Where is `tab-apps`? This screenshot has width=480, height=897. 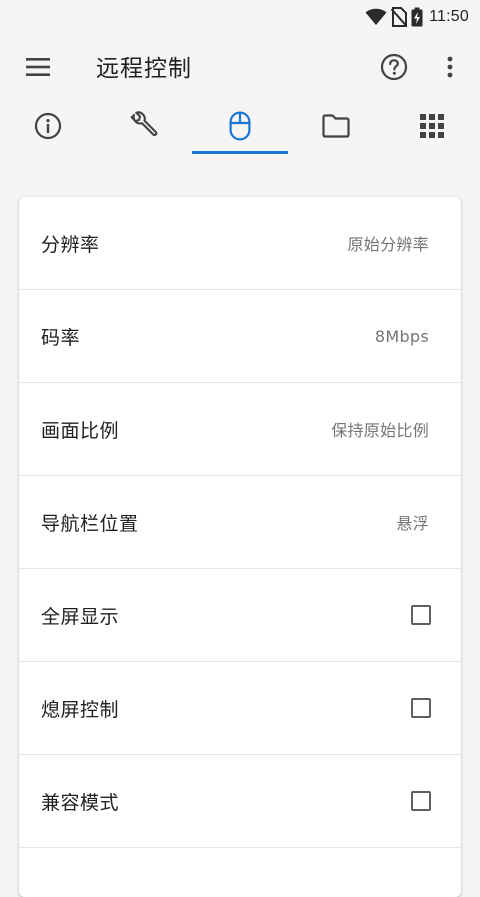 tab-apps is located at coordinates (432, 128).